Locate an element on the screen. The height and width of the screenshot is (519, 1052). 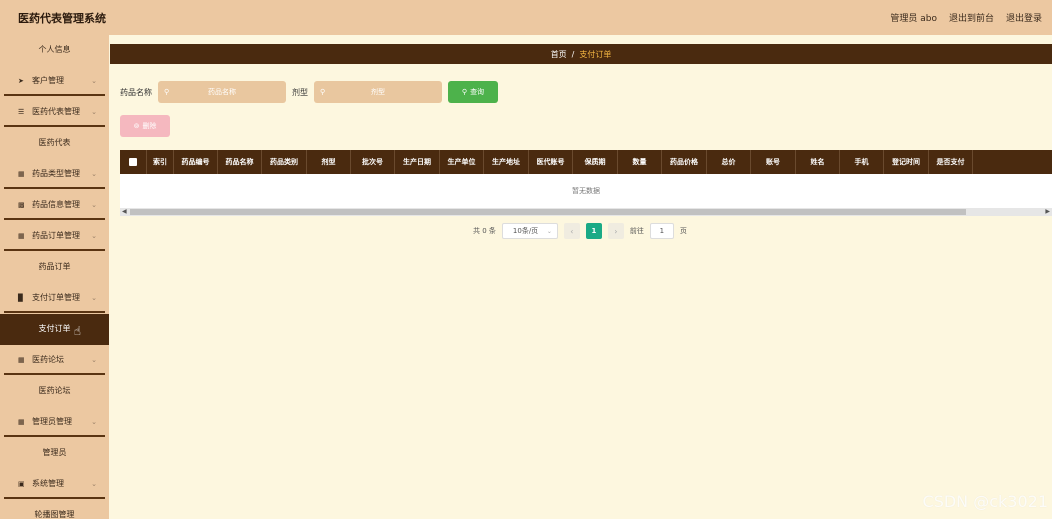
chevron-right-icon: › is located at coordinates (616, 231).